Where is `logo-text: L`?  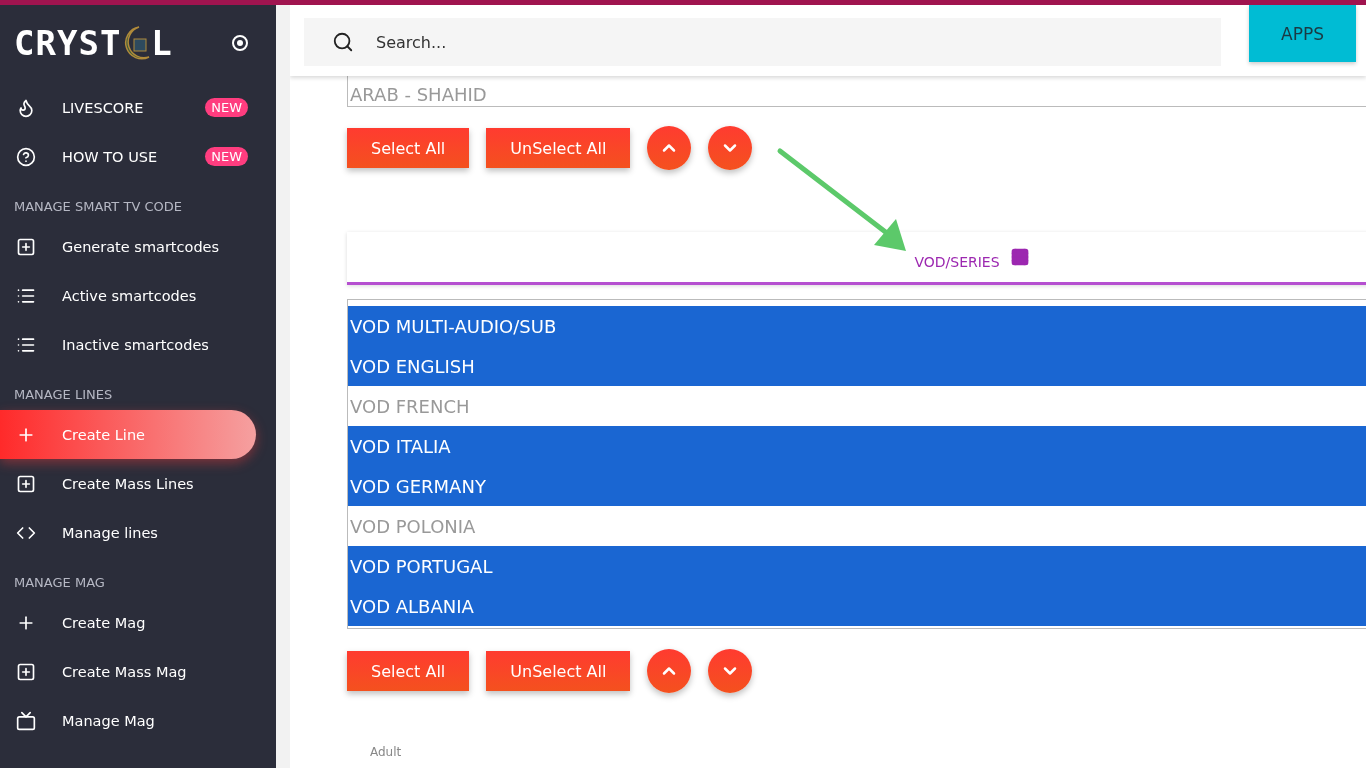 logo-text: L is located at coordinates (162, 43).